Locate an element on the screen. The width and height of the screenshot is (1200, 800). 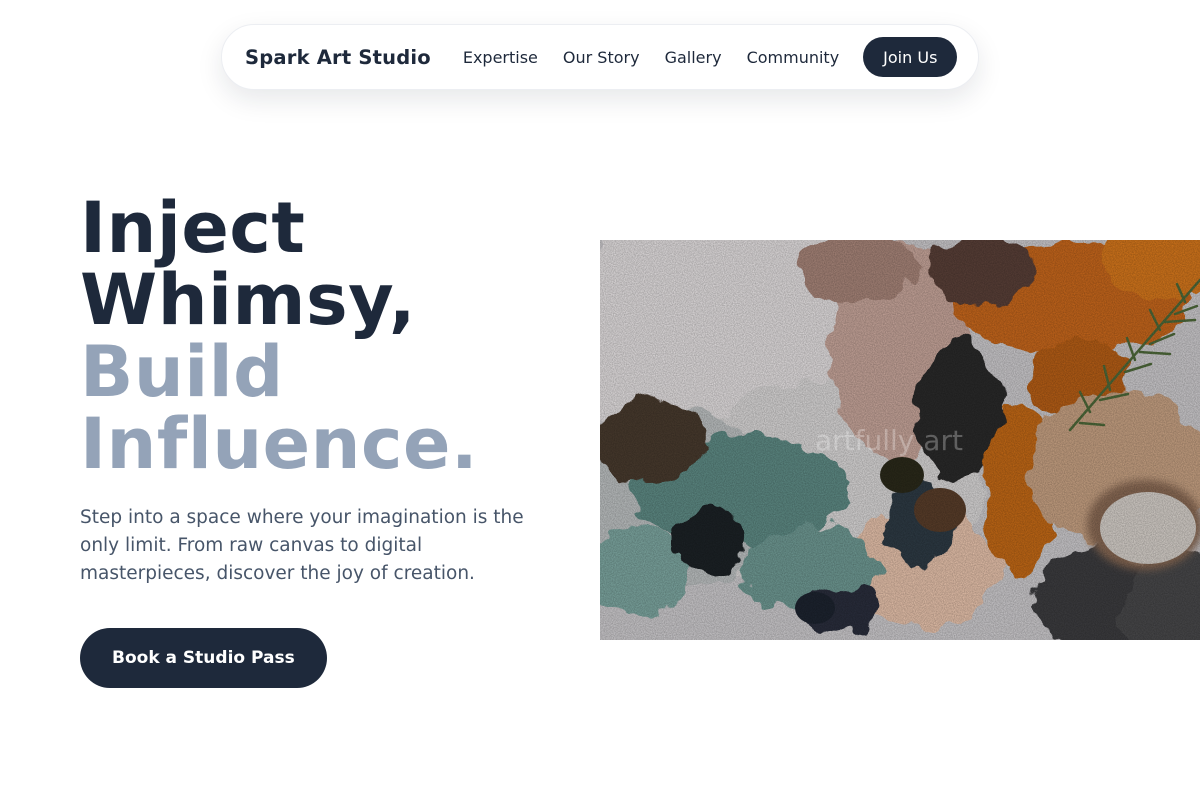
hero-heading-line-1: Inject is located at coordinates (193, 228).